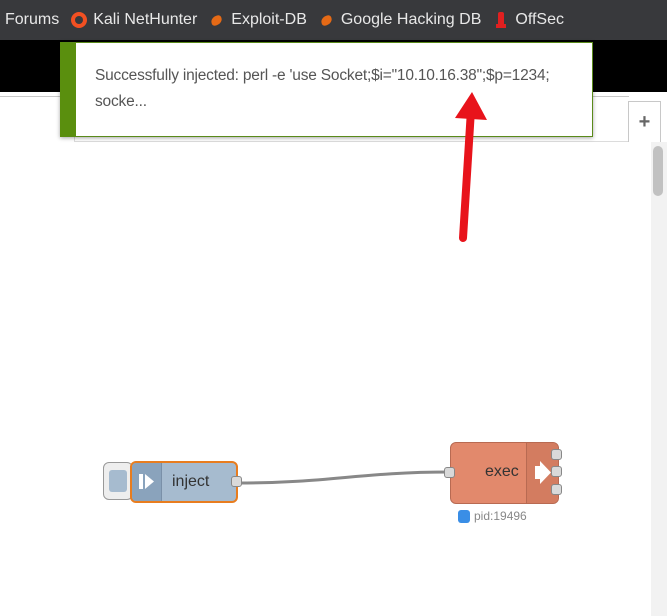  Describe the element at coordinates (191, 481) in the screenshot. I see `inject-node-label: inject` at that location.